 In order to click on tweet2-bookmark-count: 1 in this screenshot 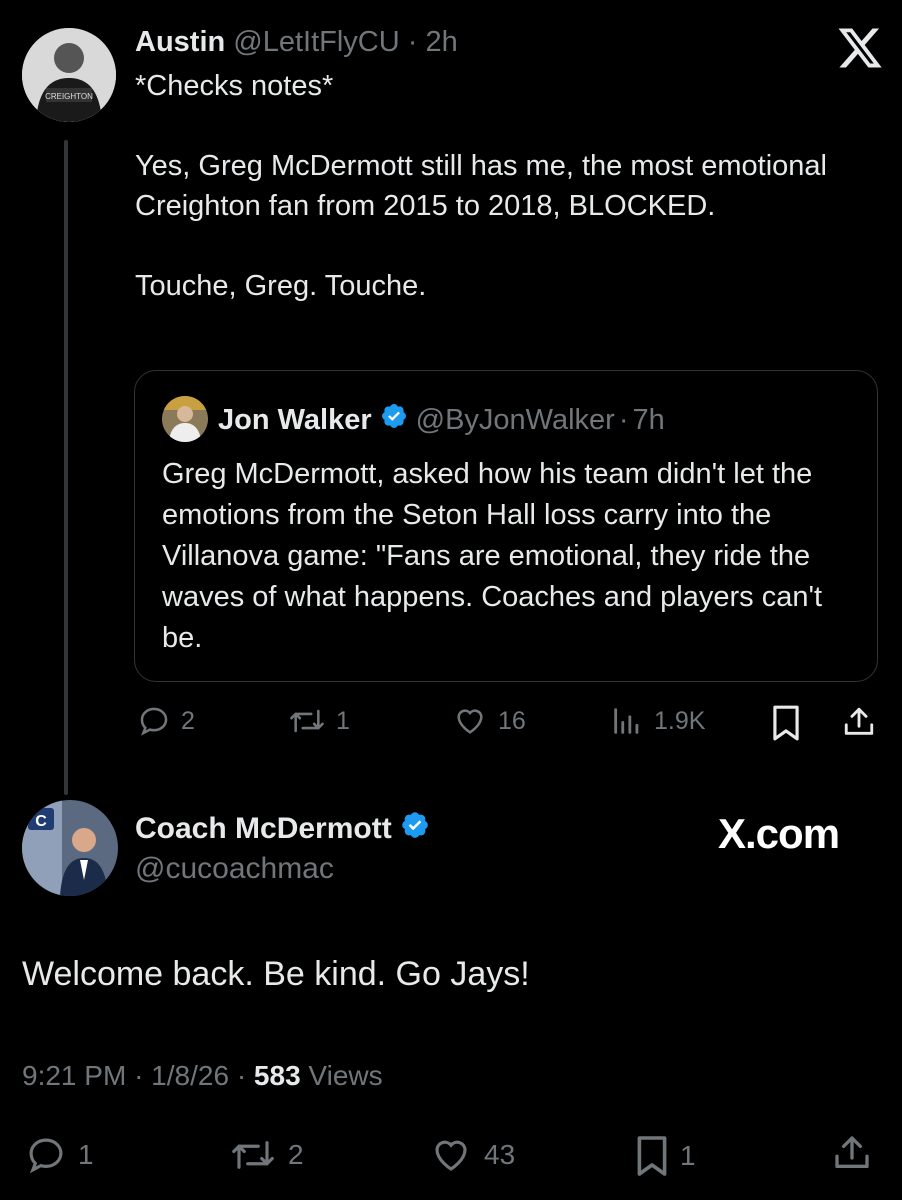, I will do `click(688, 1155)`.